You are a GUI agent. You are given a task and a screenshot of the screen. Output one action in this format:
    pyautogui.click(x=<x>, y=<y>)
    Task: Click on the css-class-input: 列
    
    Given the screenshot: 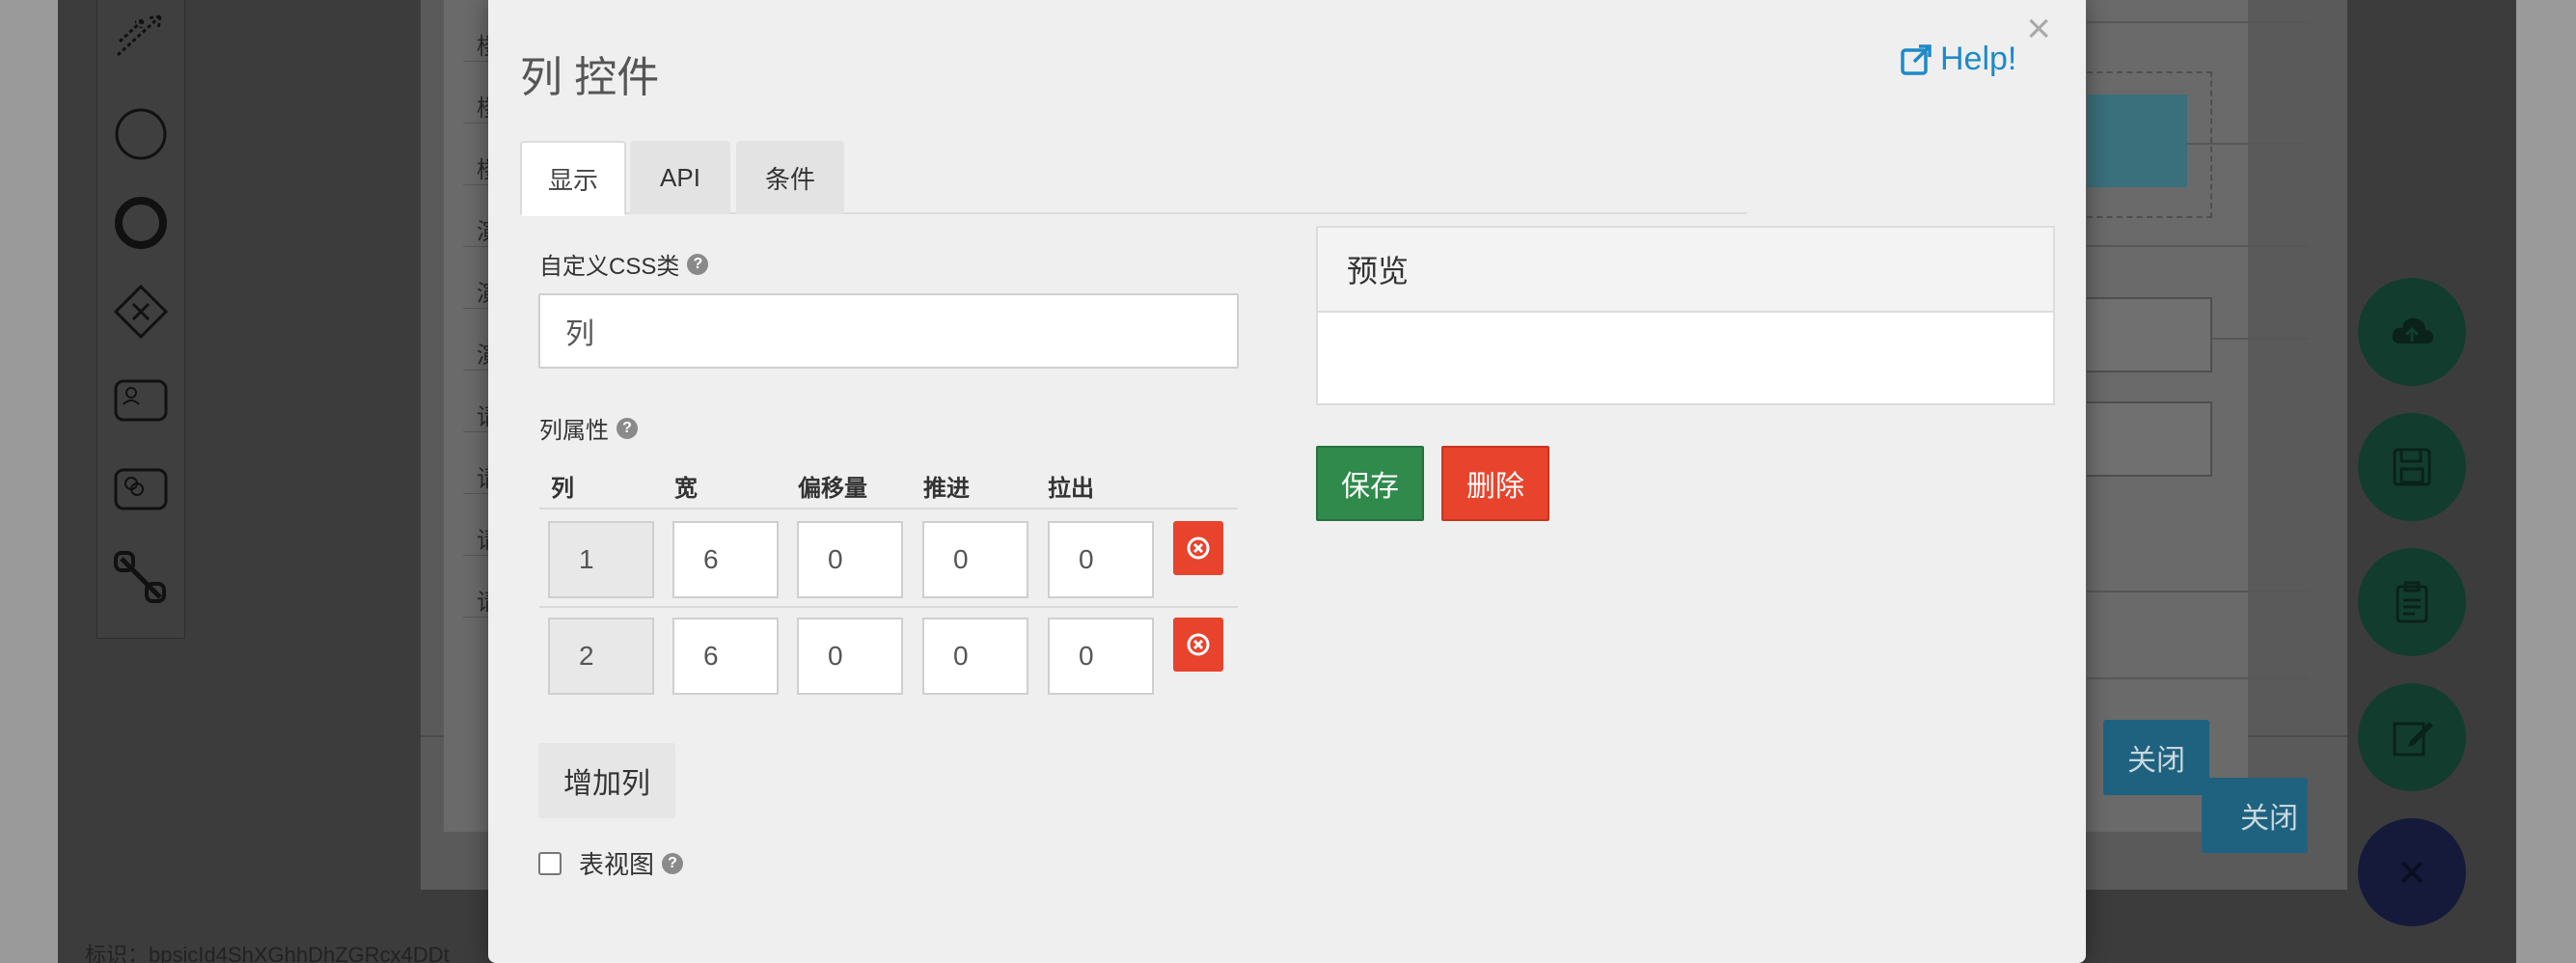 What is the action you would take?
    pyautogui.click(x=889, y=331)
    